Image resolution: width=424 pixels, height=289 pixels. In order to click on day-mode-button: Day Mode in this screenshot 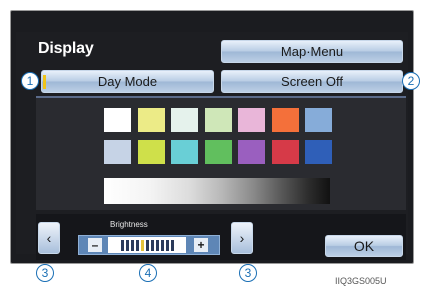, I will do `click(127, 81)`.